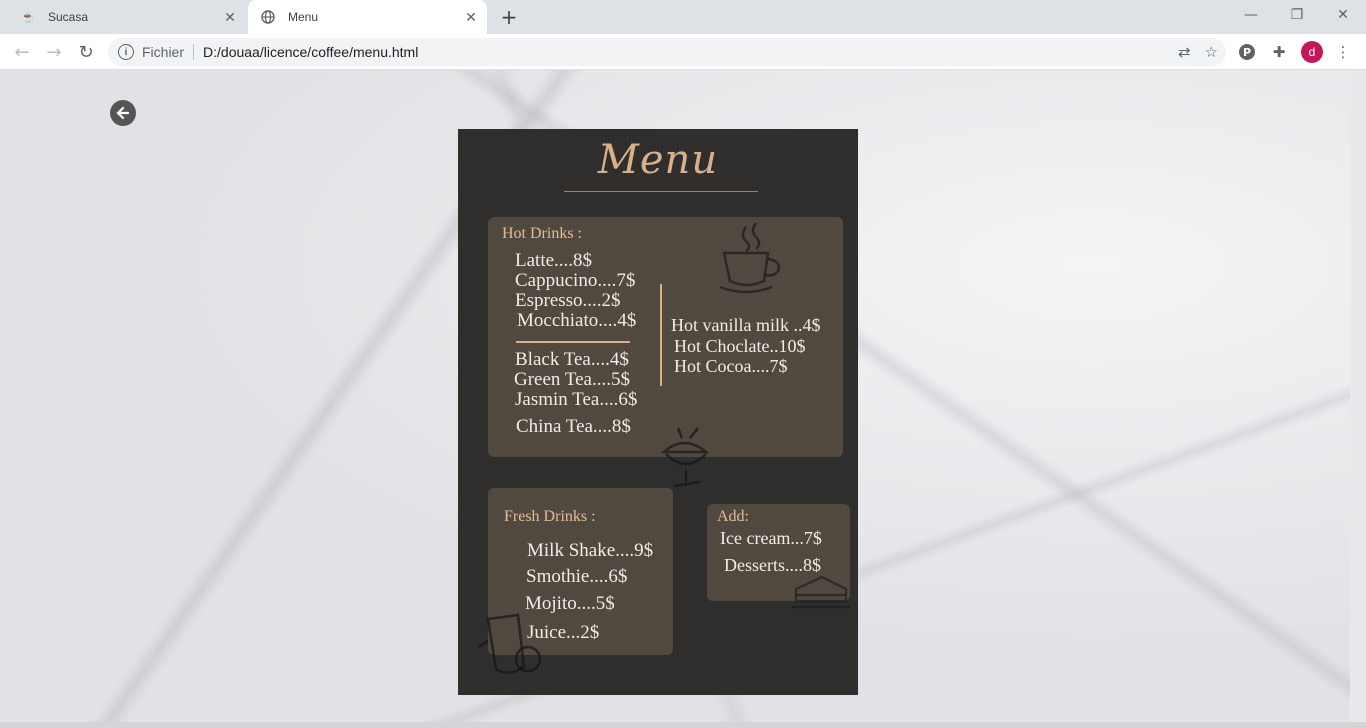 The width and height of the screenshot is (1366, 728). I want to click on menu-item: Milk Shake....9$, so click(590, 550).